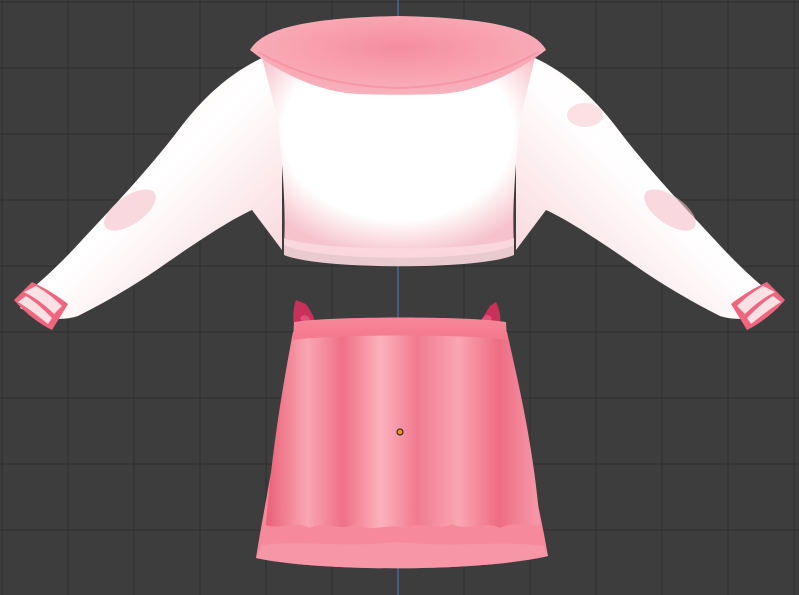 The width and height of the screenshot is (799, 595). What do you see at coordinates (647, 188) in the screenshot?
I see `right-sleeve` at bounding box center [647, 188].